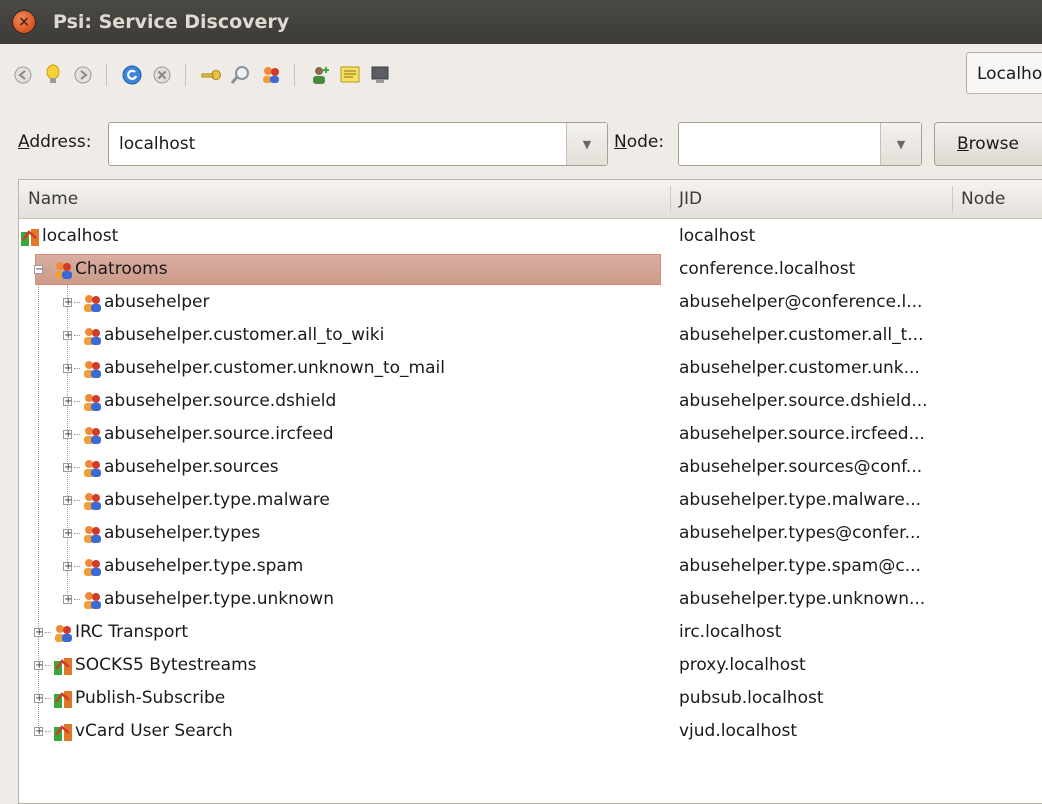 This screenshot has height=804, width=1042. I want to click on column-header-jid: JID, so click(686, 199).